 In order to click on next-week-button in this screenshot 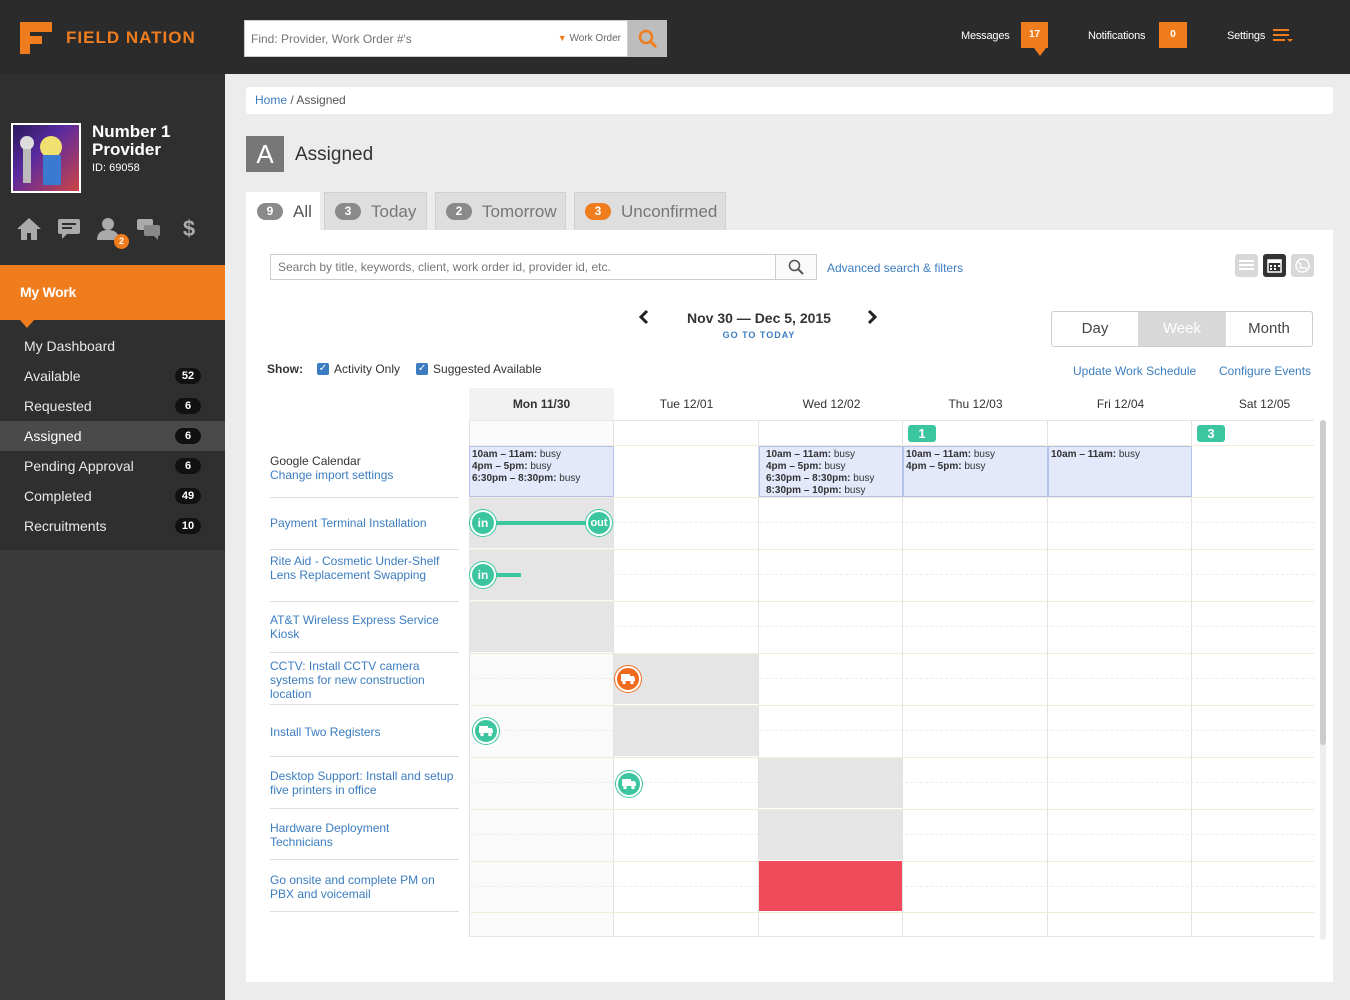, I will do `click(872, 319)`.